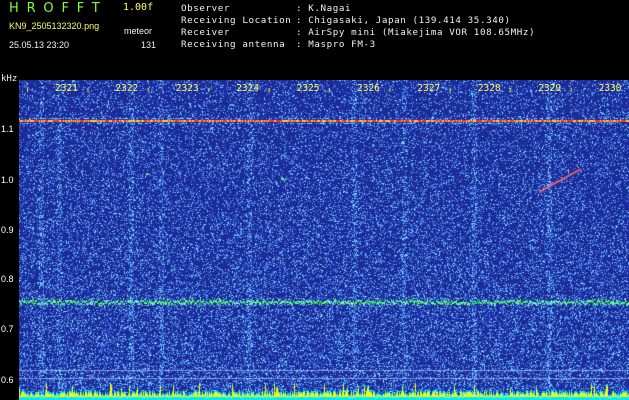  I want to click on time-tick-label: 2325, so click(308, 88).